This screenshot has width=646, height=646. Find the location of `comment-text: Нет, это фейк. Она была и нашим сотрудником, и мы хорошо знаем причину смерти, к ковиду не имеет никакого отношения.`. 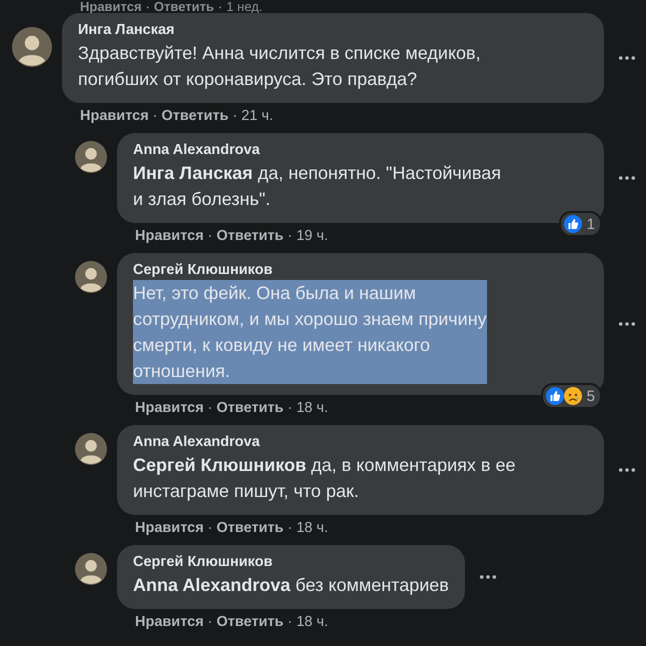

comment-text: Нет, это фейк. Она была и нашим сотрудником, и мы хорошо знаем причину смерти, к ковиду не имеет никакого отношения. is located at coordinates (310, 332).